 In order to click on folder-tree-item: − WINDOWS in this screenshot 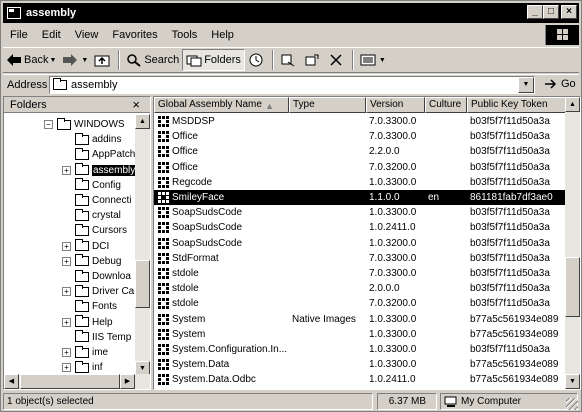, I will do `click(84, 124)`.